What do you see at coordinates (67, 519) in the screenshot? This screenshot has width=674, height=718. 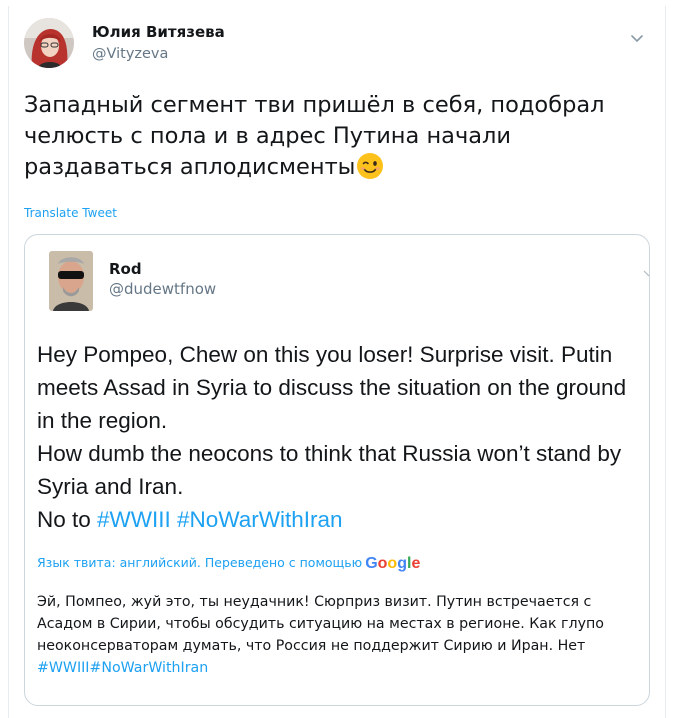 I see `quoted-line-3-prefix: No to` at bounding box center [67, 519].